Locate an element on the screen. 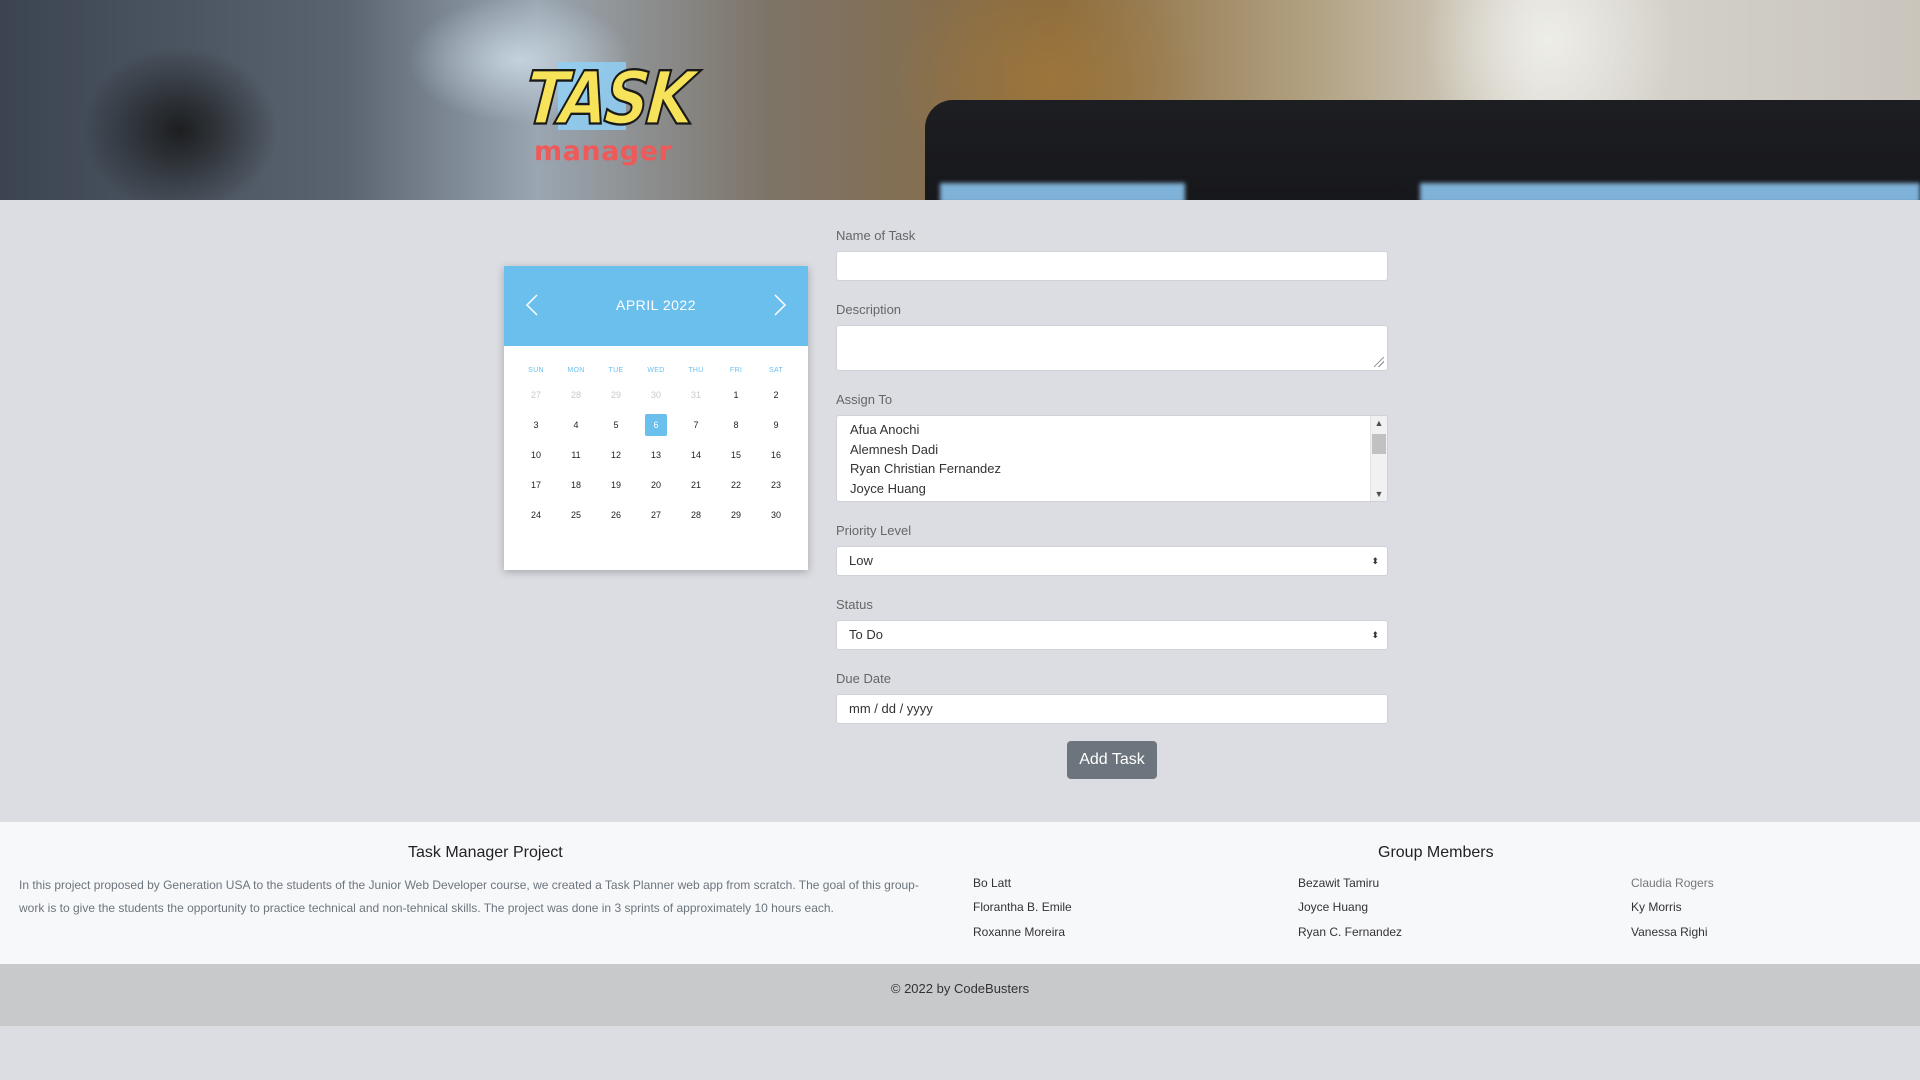 The image size is (1920, 1080). calendar-day: 19 is located at coordinates (616, 485).